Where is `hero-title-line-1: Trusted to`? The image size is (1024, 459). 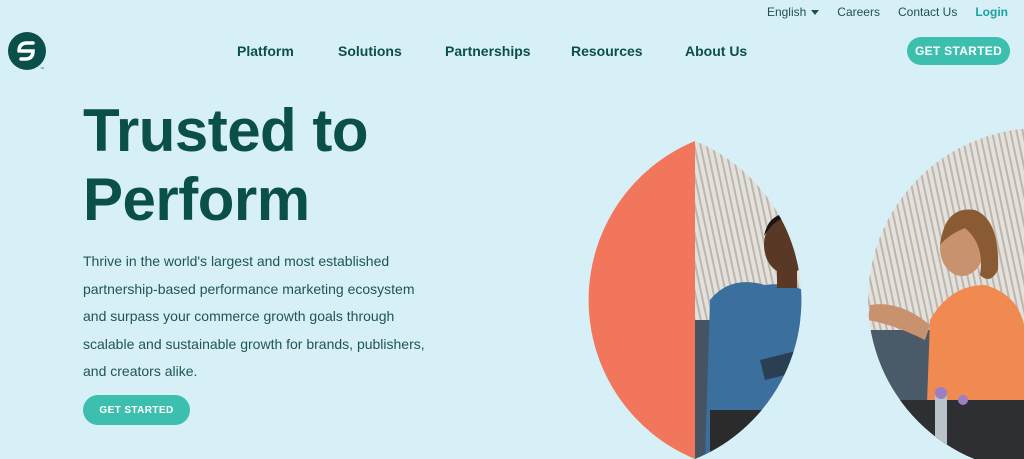 hero-title-line-1: Trusted to is located at coordinates (226, 130).